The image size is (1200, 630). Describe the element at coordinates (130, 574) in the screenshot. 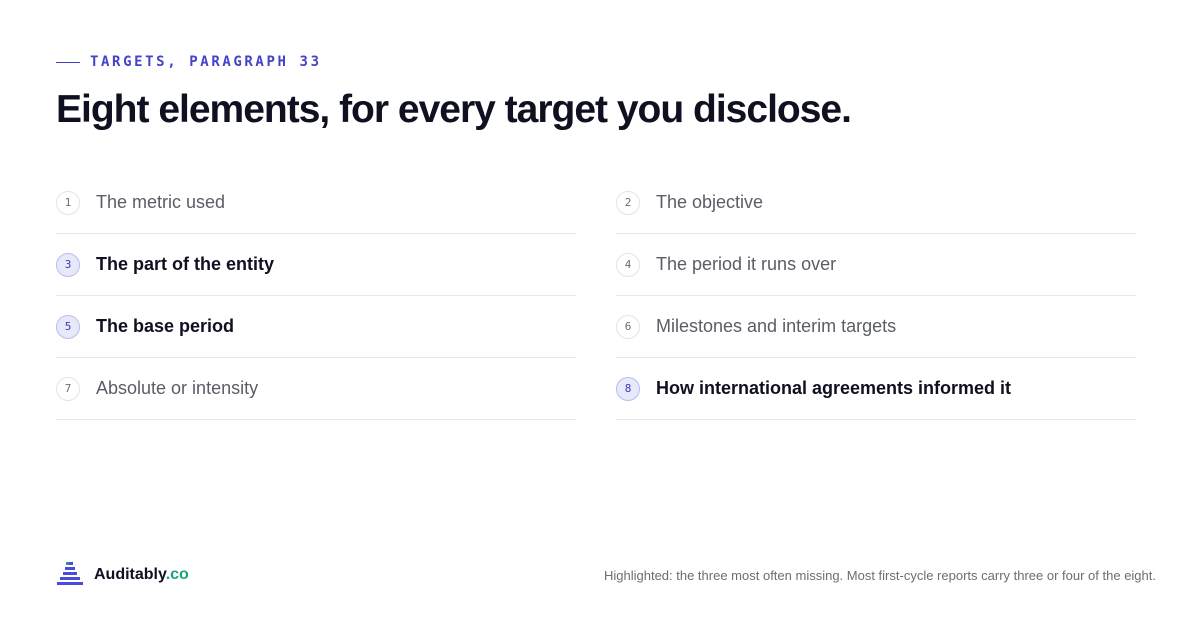

I see `brand-name-text: Auditably` at that location.